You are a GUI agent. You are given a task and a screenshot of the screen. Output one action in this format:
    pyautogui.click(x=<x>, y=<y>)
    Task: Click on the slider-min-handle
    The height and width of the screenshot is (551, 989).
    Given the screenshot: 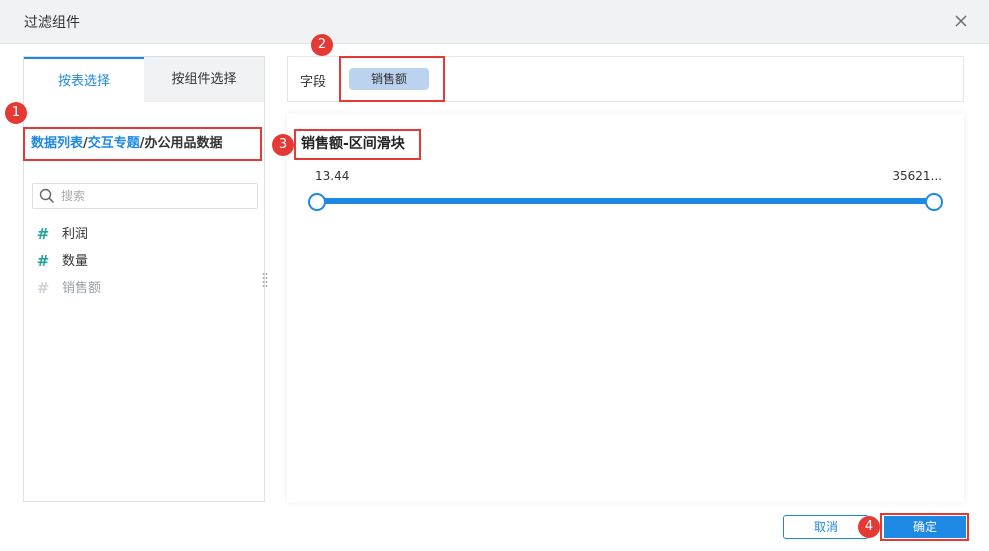 What is the action you would take?
    pyautogui.click(x=317, y=202)
    